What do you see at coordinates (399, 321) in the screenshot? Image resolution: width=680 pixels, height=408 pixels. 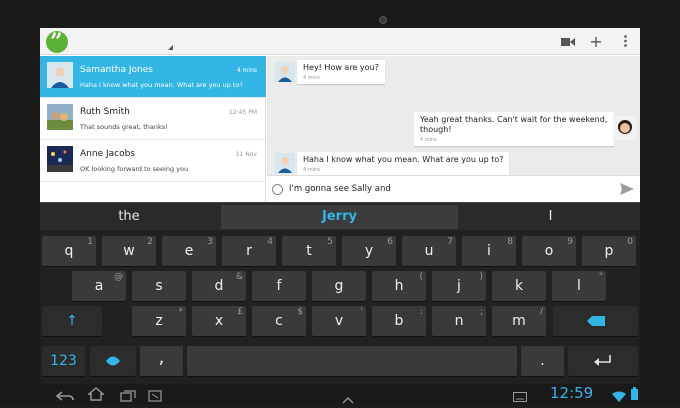 I see `key-b: b:` at bounding box center [399, 321].